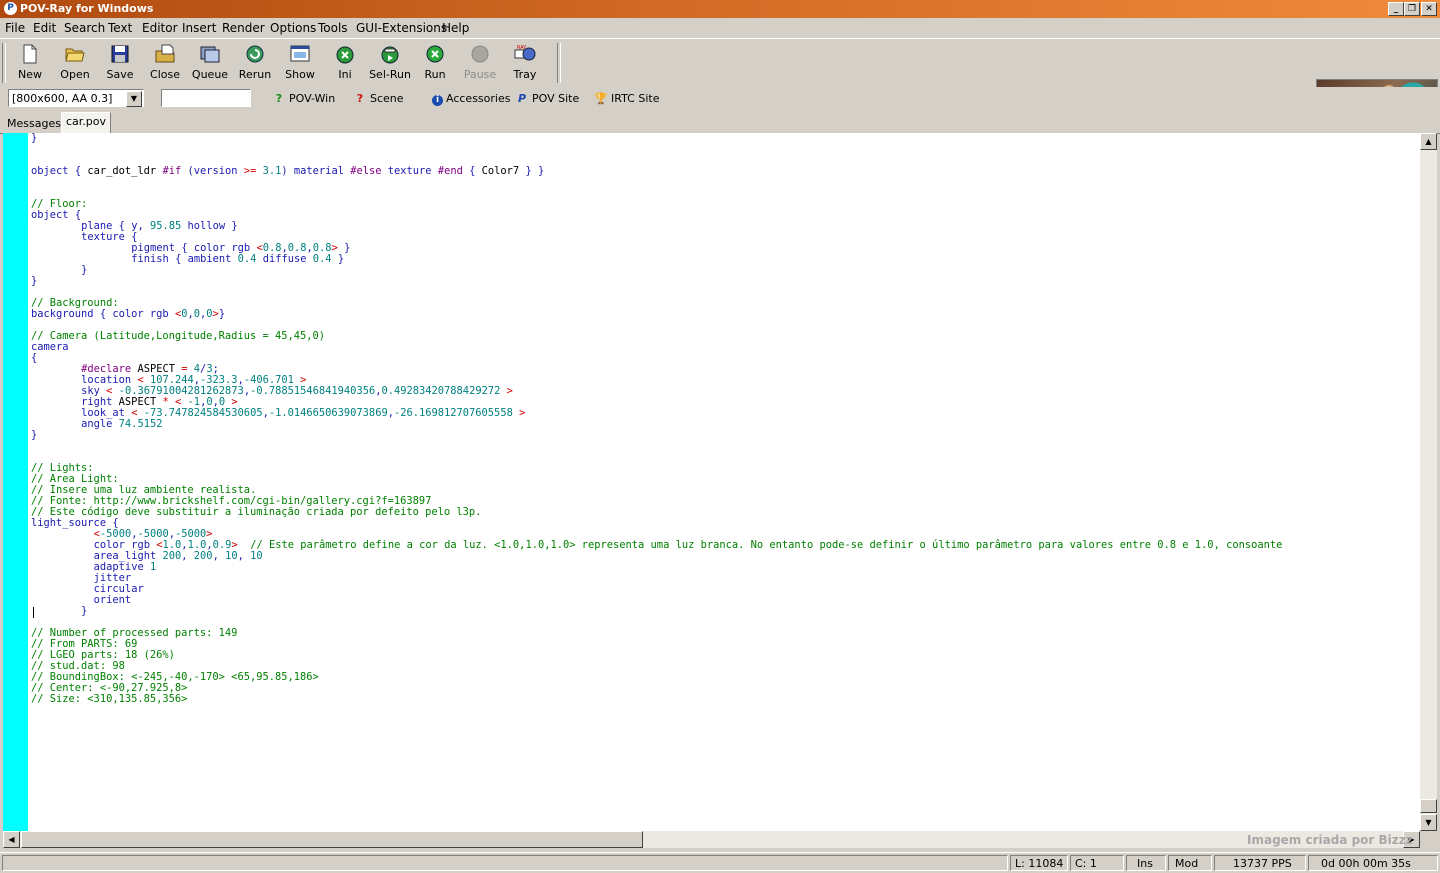  What do you see at coordinates (120, 54) in the screenshot?
I see `save-disk-icon` at bounding box center [120, 54].